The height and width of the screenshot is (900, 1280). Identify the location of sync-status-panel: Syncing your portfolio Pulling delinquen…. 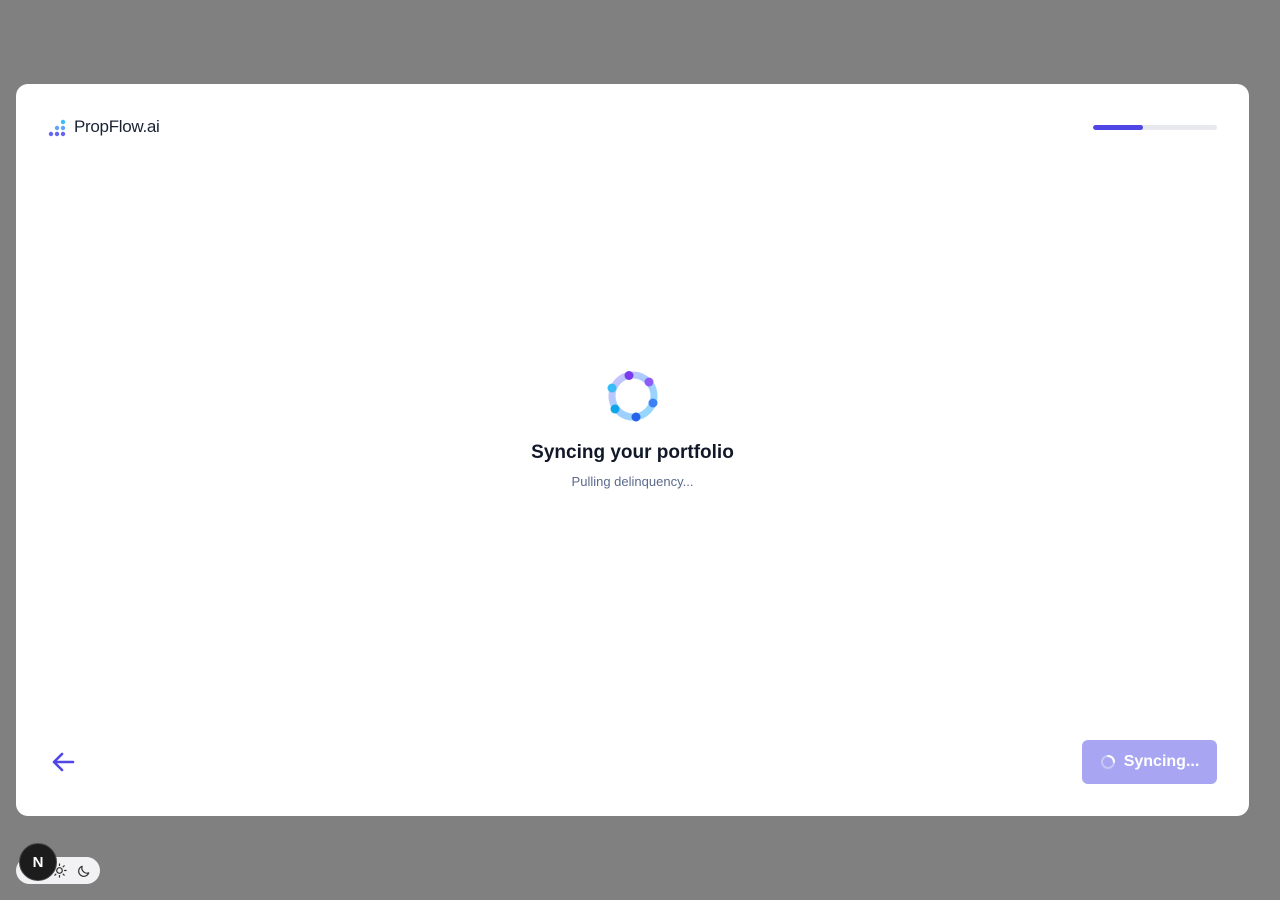
(632, 428).